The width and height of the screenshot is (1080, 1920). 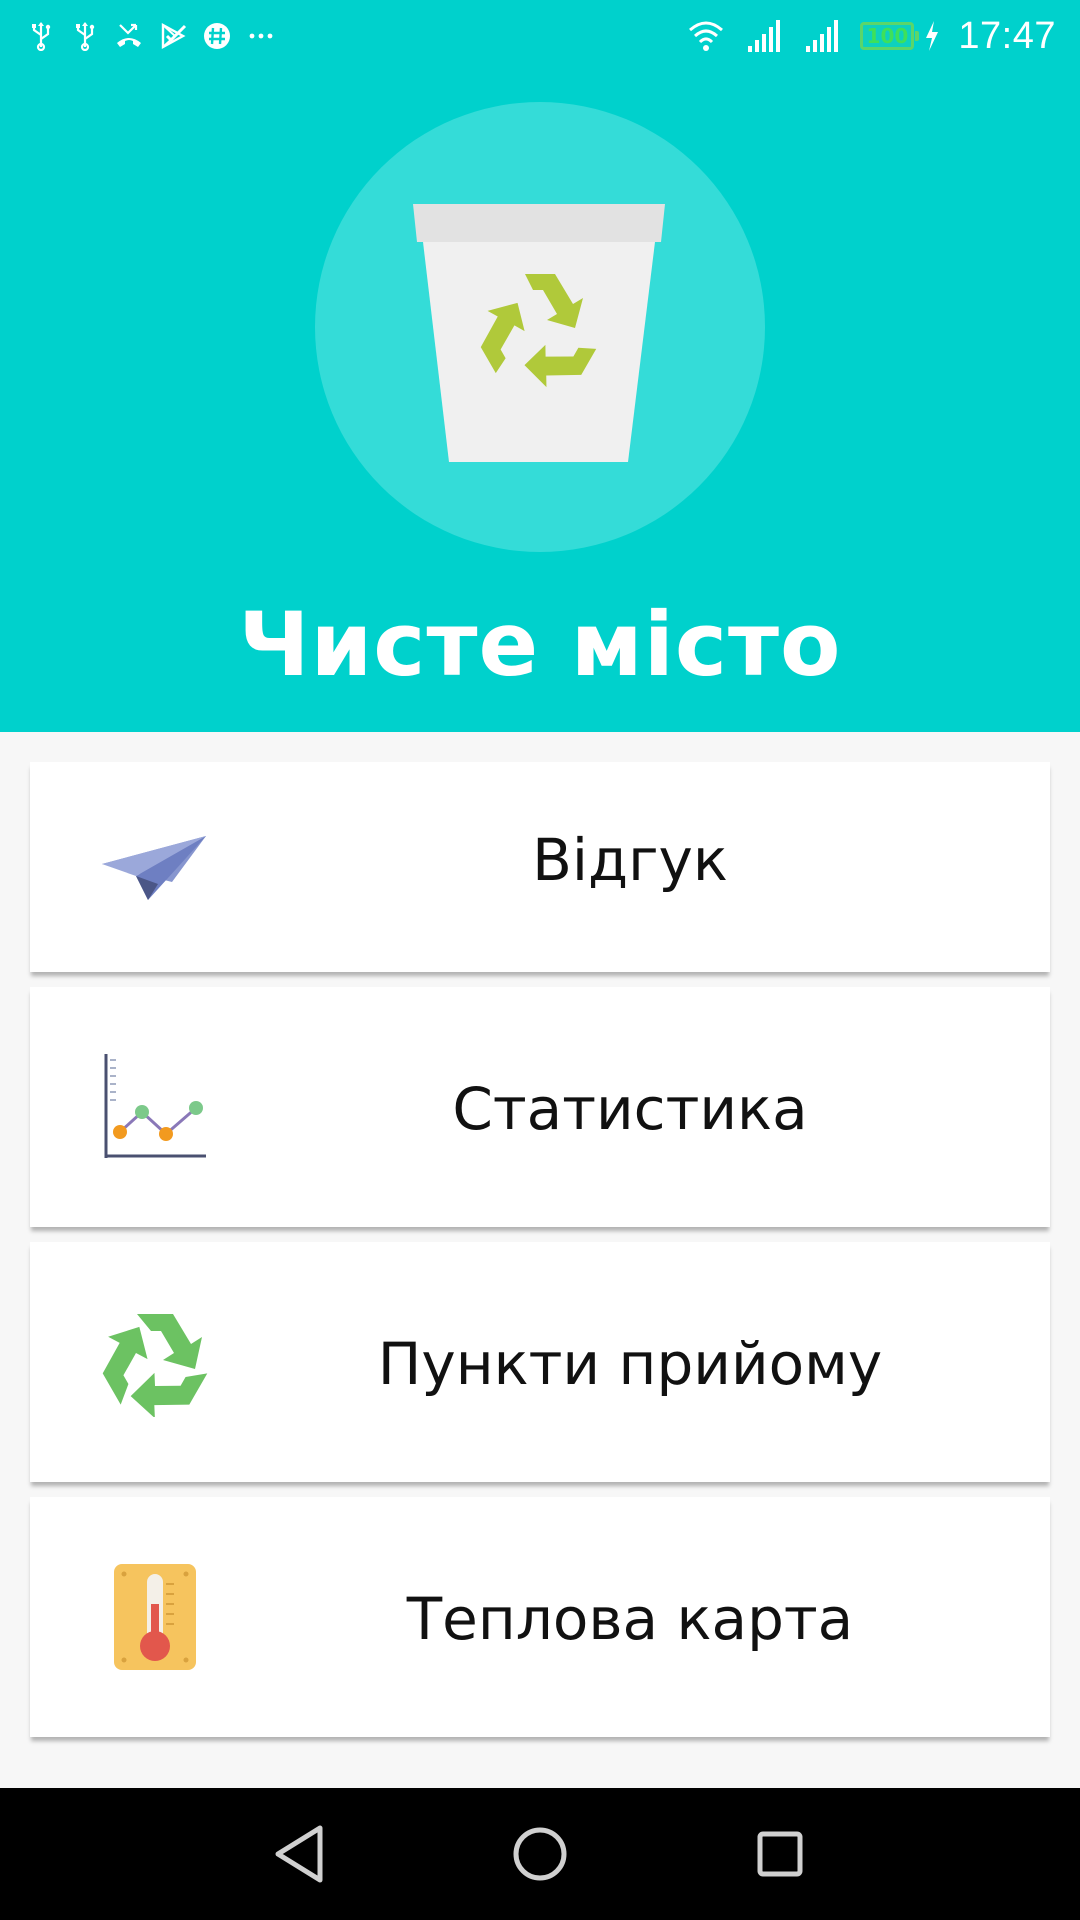 What do you see at coordinates (890, 36) in the screenshot?
I see `battery-icon: 100` at bounding box center [890, 36].